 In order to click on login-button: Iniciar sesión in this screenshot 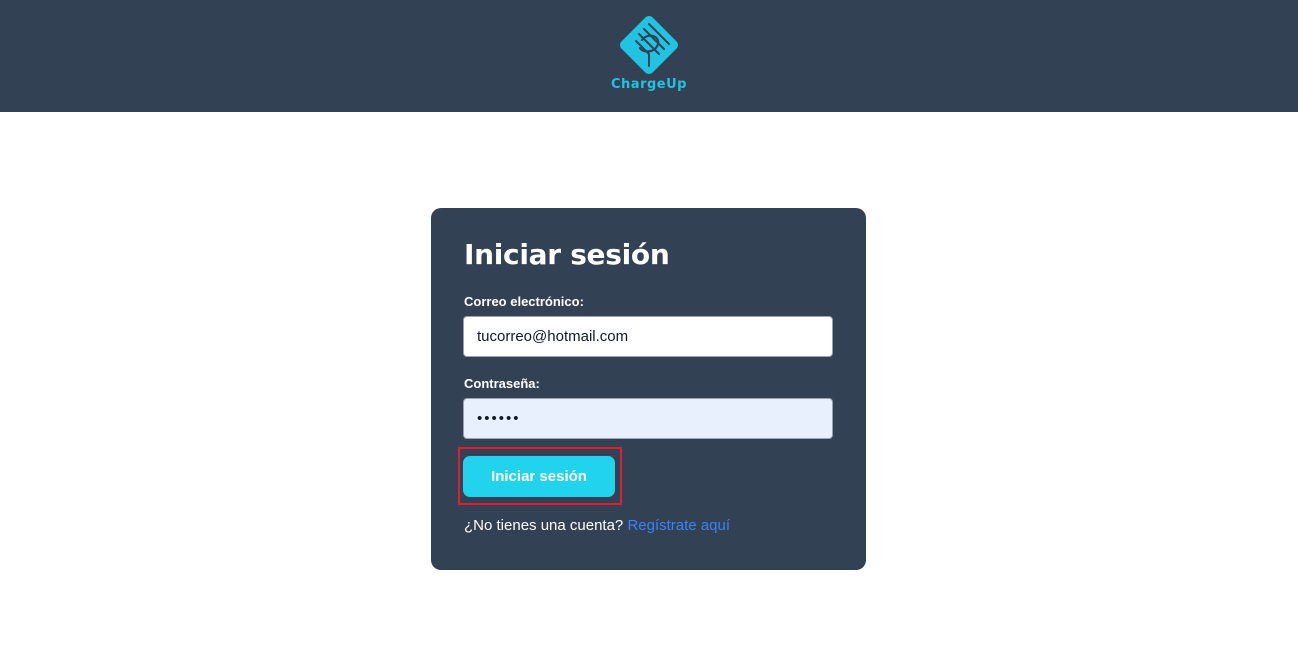, I will do `click(539, 476)`.